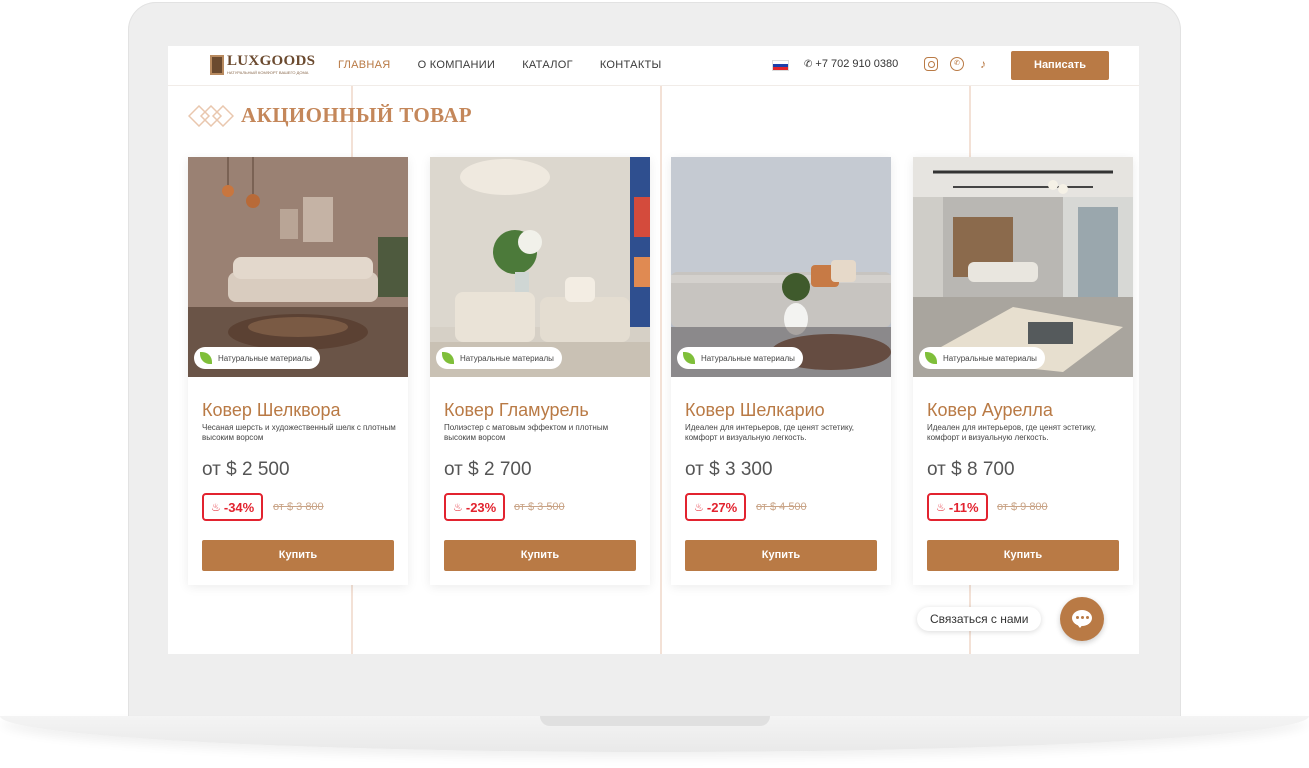  I want to click on discount-value: -23%, so click(481, 507).